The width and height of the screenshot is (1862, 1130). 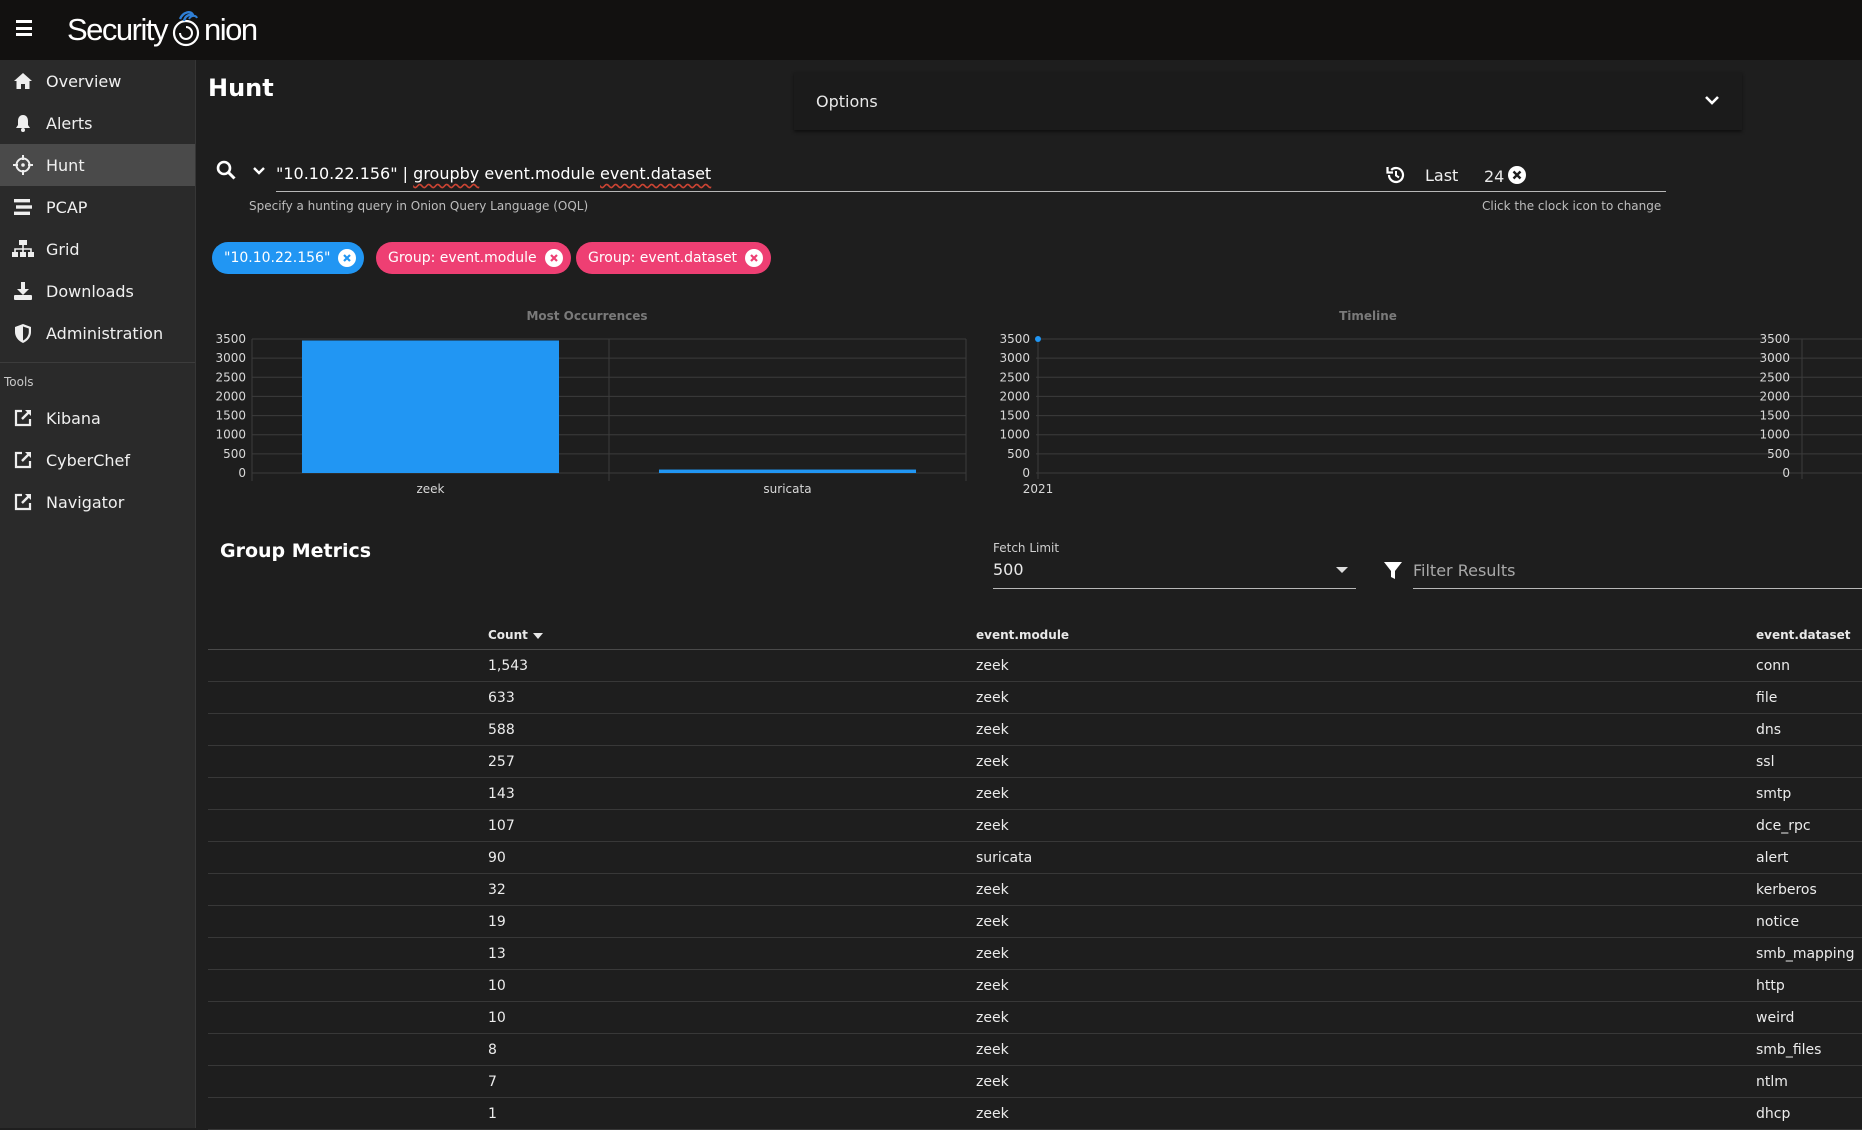 I want to click on logo-text-left: Security, so click(x=117, y=29).